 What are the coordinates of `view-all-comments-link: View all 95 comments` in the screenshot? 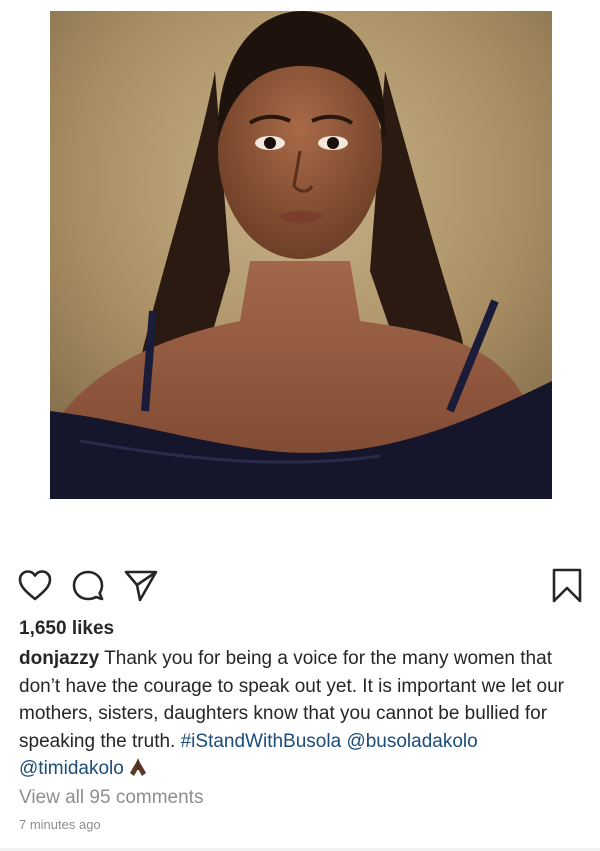 It's located at (111, 798).